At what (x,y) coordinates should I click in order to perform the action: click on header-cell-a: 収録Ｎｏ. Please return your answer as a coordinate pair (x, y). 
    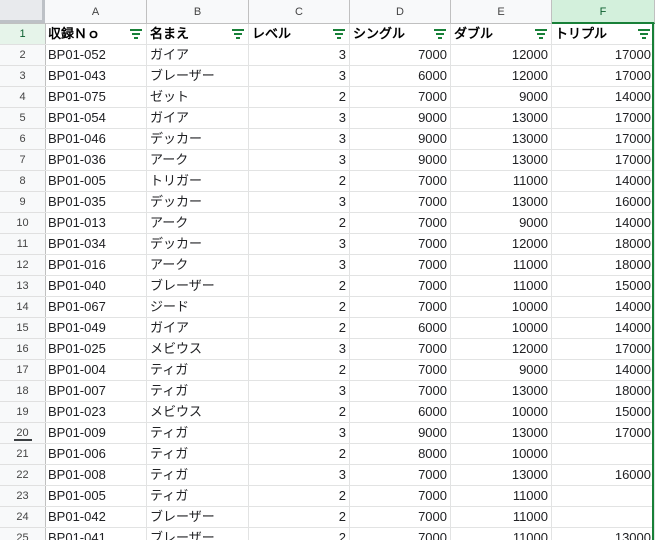
    Looking at the image, I should click on (96, 34).